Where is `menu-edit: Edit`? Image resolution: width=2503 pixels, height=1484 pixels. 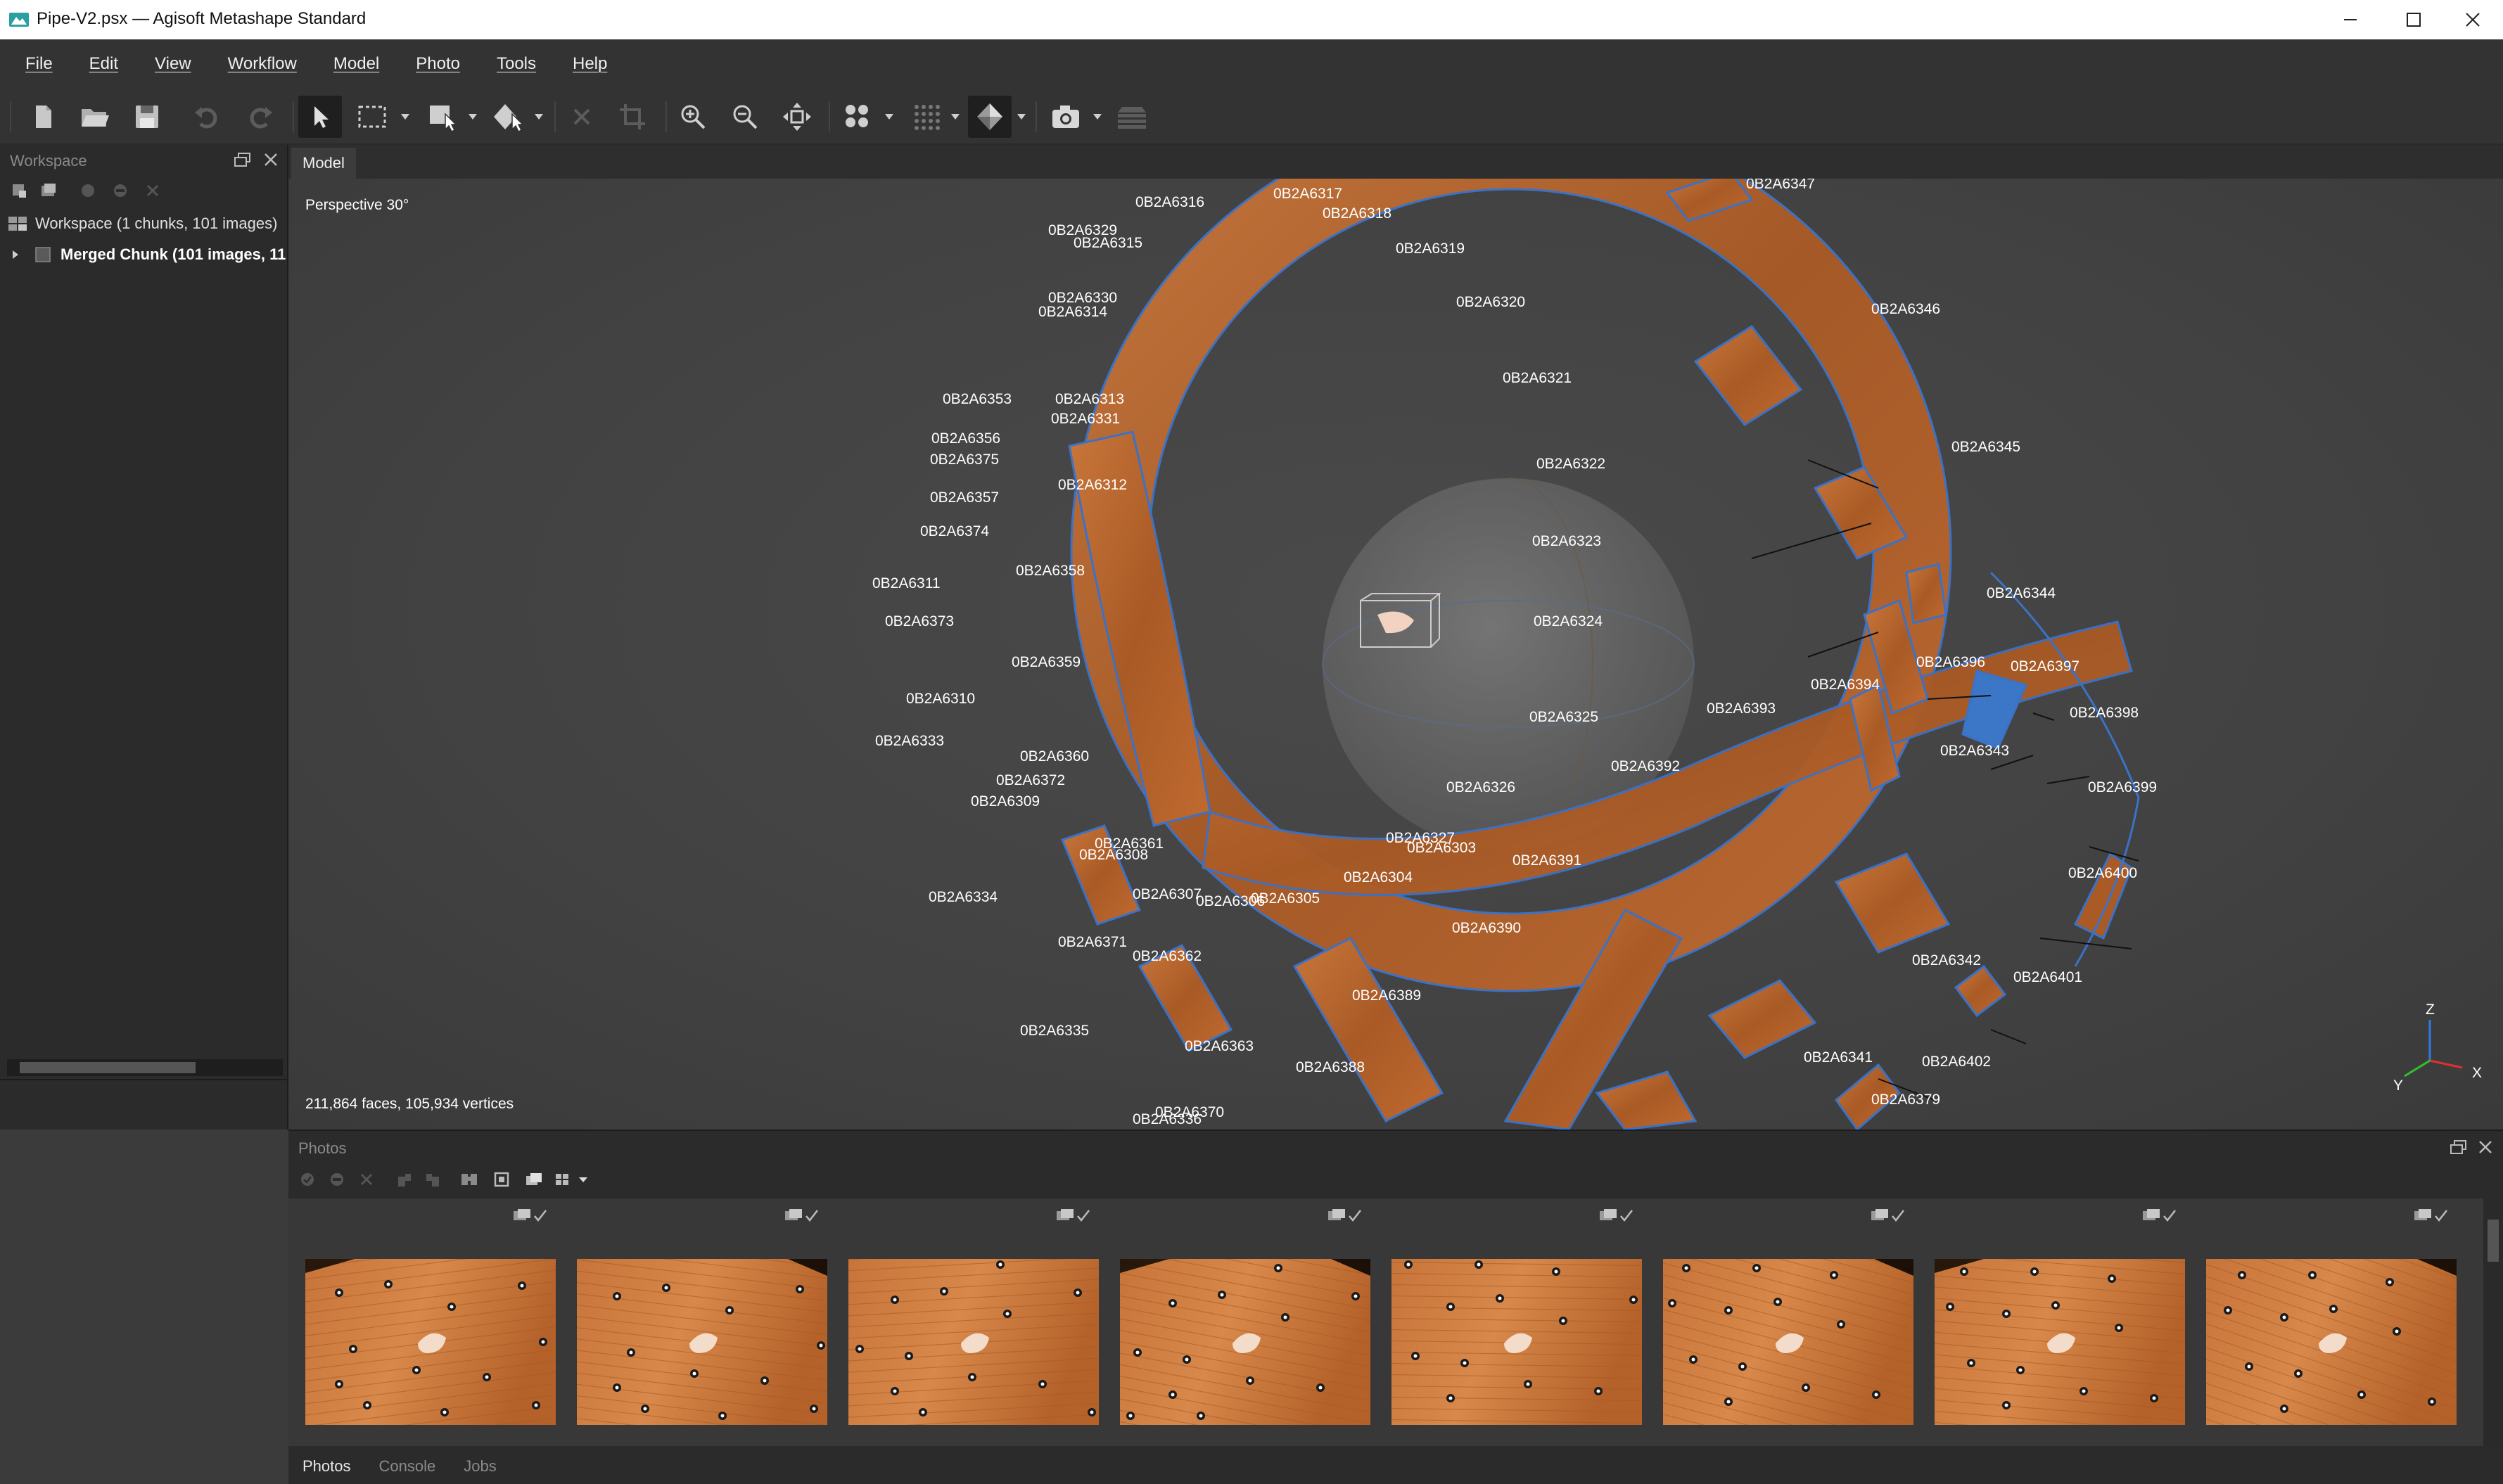
menu-edit: Edit is located at coordinates (104, 64).